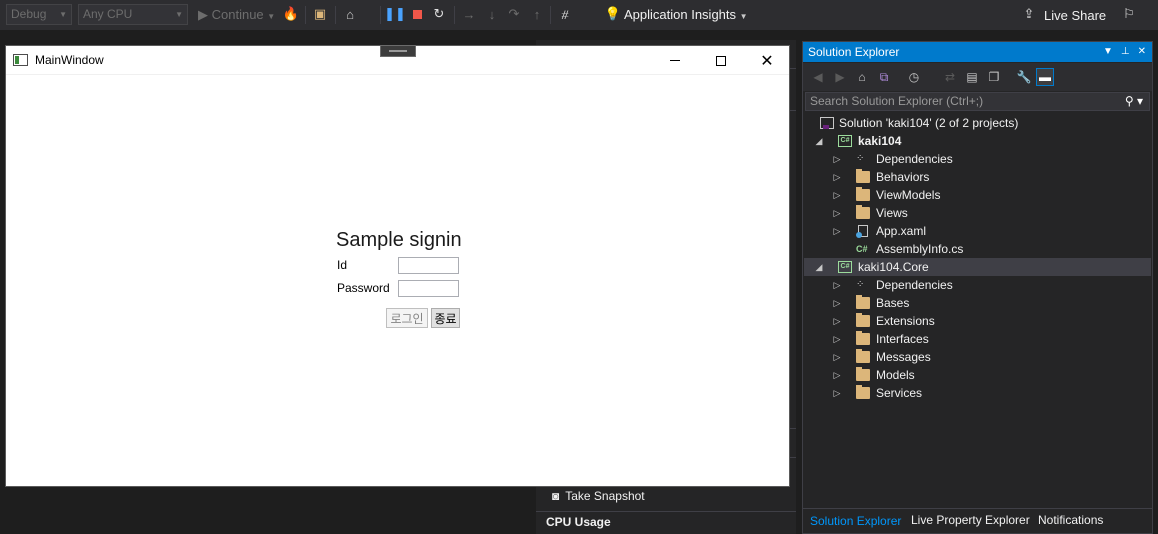 This screenshot has width=1158, height=534. Describe the element at coordinates (854, 52) in the screenshot. I see `solution-explorer-title: Solution Explorer` at that location.